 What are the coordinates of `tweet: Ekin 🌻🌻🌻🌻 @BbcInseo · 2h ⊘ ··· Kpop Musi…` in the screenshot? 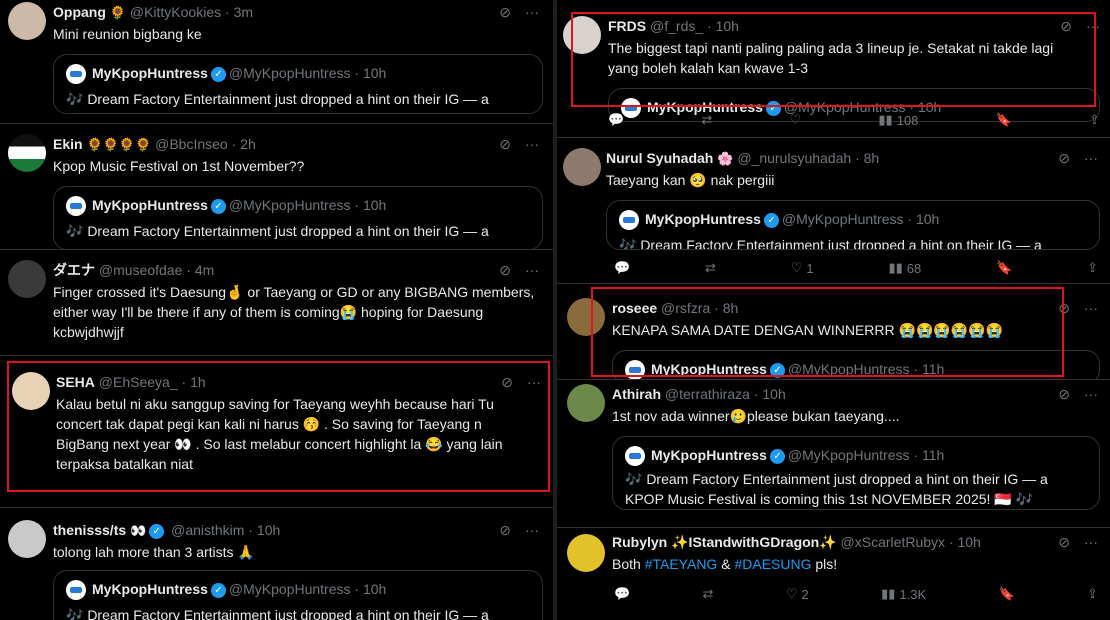 It's located at (276, 187).